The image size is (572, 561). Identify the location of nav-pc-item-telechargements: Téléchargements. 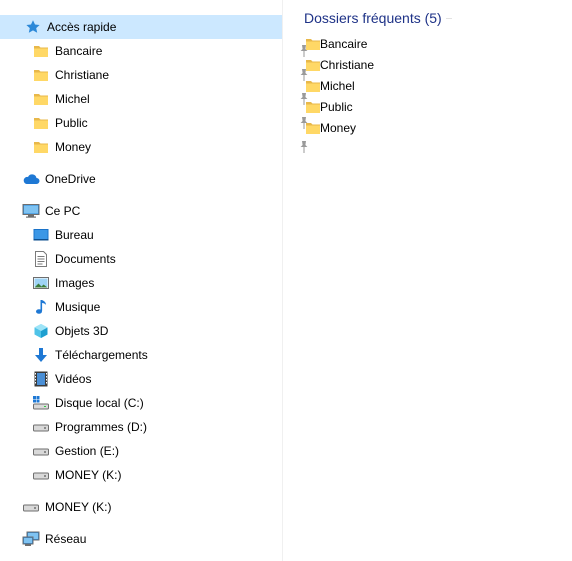
(157, 355).